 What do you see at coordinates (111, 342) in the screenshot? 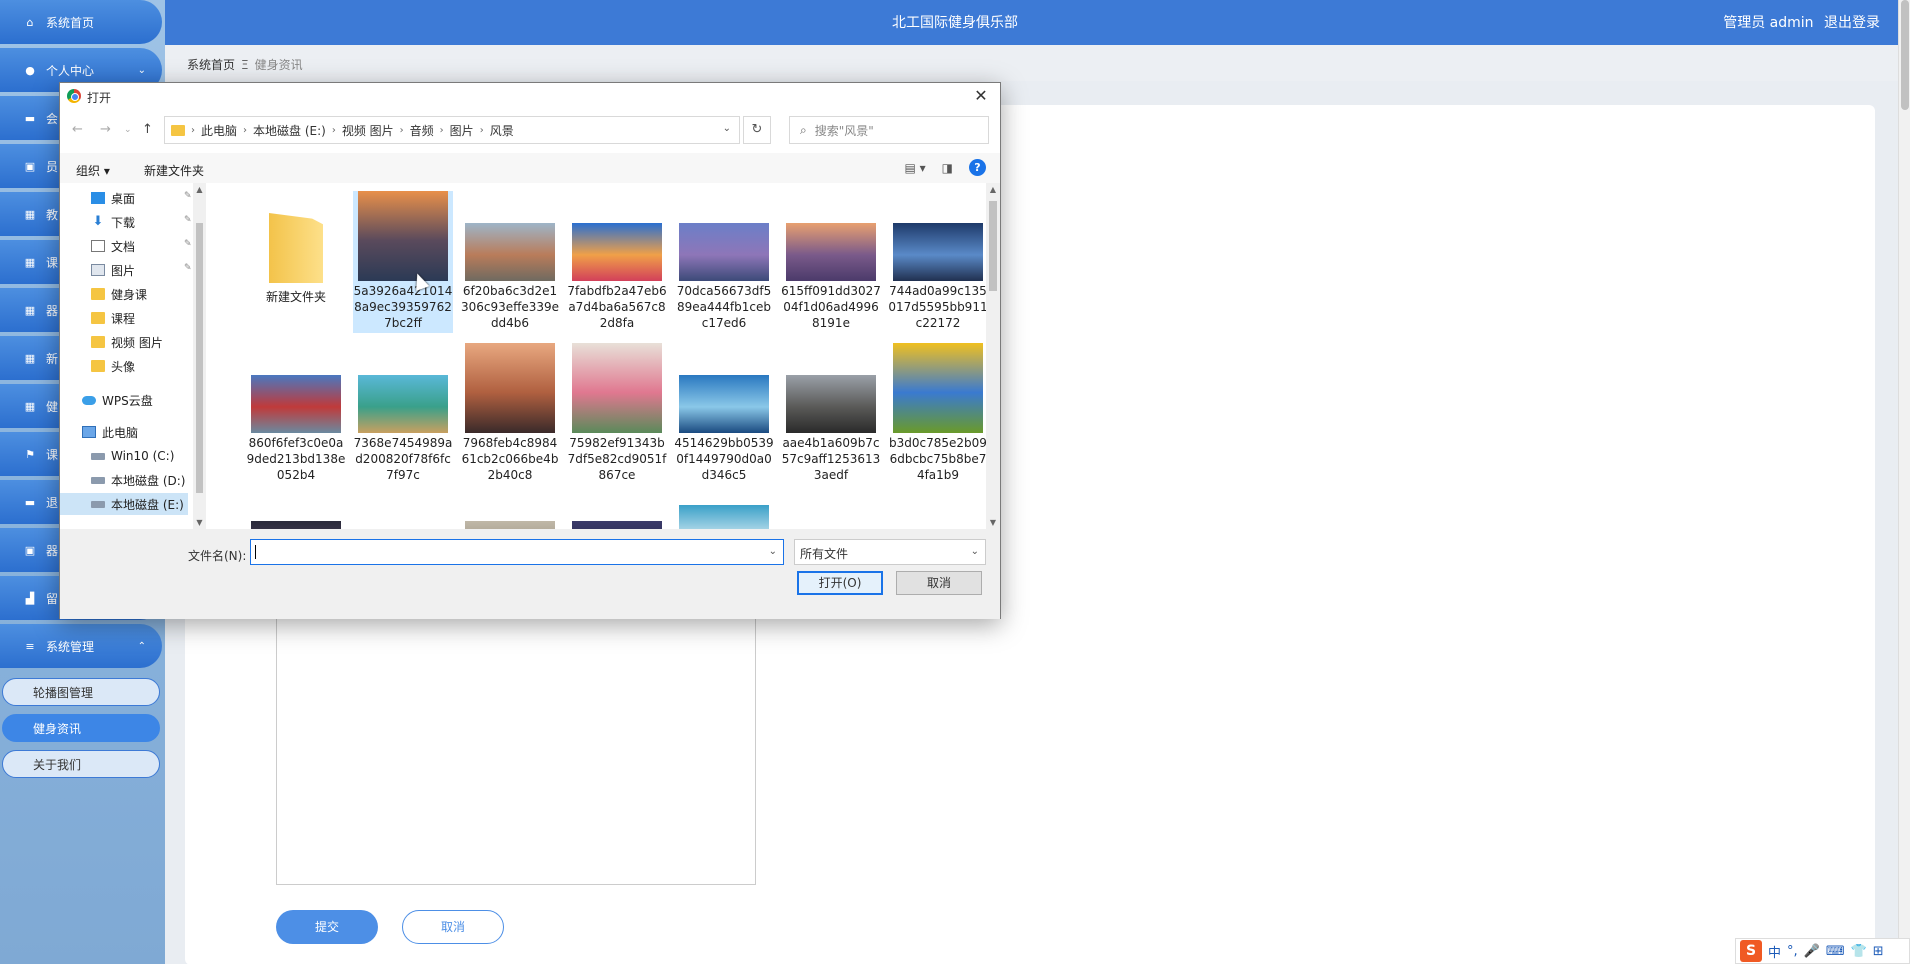
I see `nav-item: 视频 图片` at bounding box center [111, 342].